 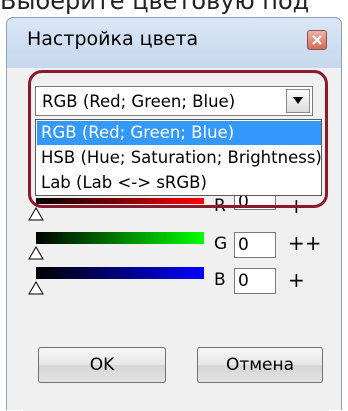 I want to click on ok-button: OK, so click(x=102, y=365).